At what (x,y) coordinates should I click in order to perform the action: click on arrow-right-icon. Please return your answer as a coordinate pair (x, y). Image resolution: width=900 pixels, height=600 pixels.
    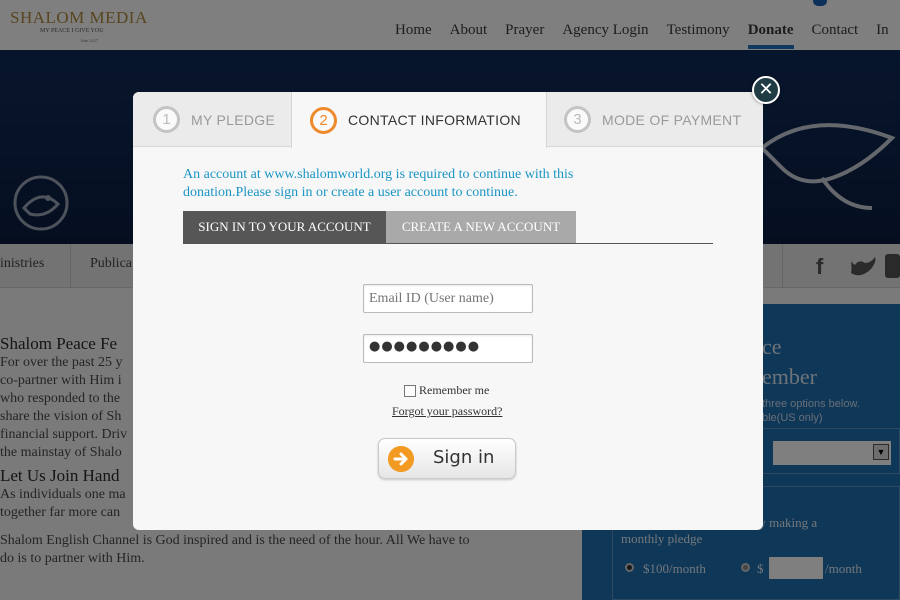
    Looking at the image, I should click on (401, 459).